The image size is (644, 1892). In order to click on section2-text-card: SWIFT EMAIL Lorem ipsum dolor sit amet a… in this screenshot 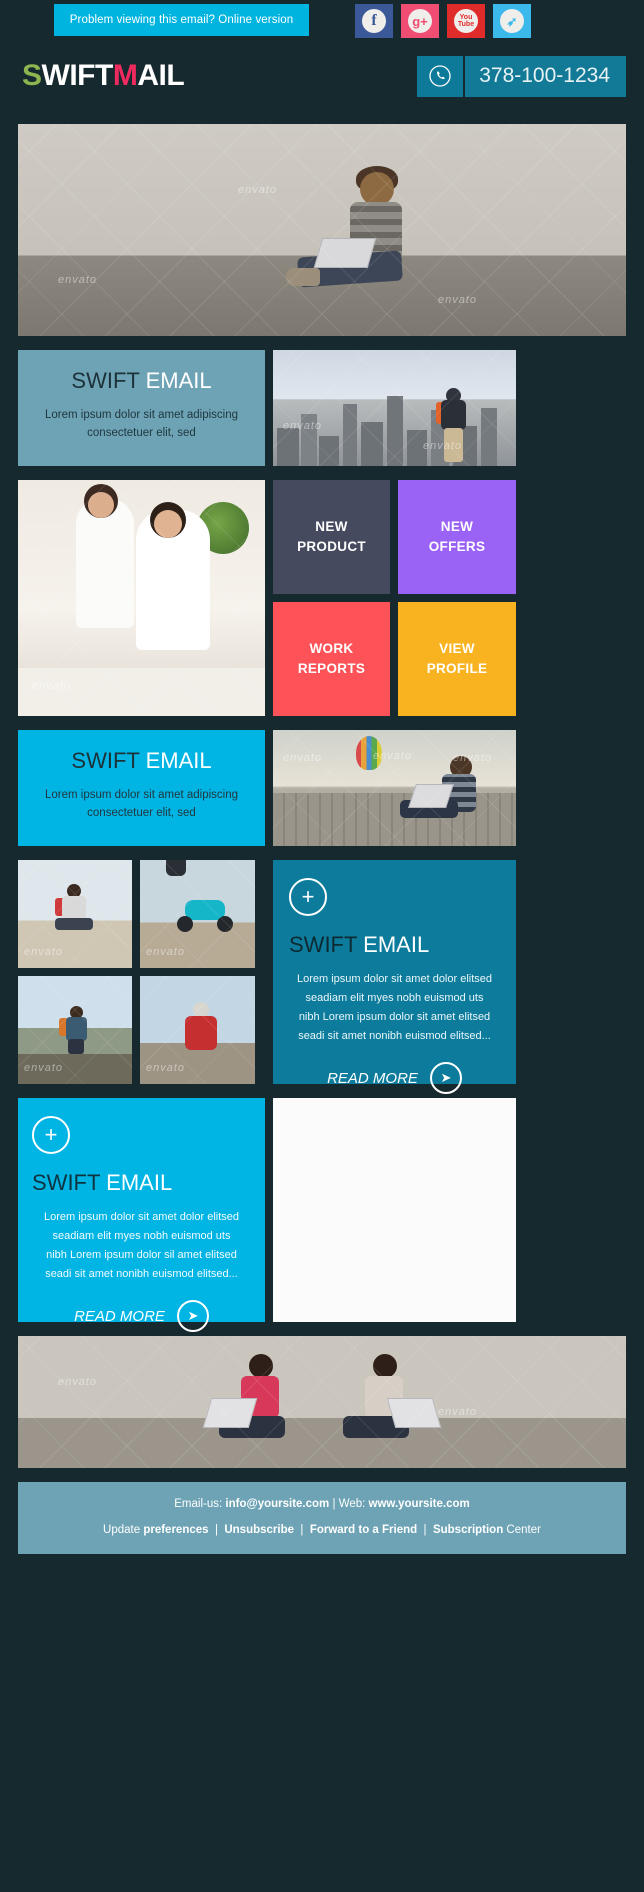, I will do `click(141, 788)`.